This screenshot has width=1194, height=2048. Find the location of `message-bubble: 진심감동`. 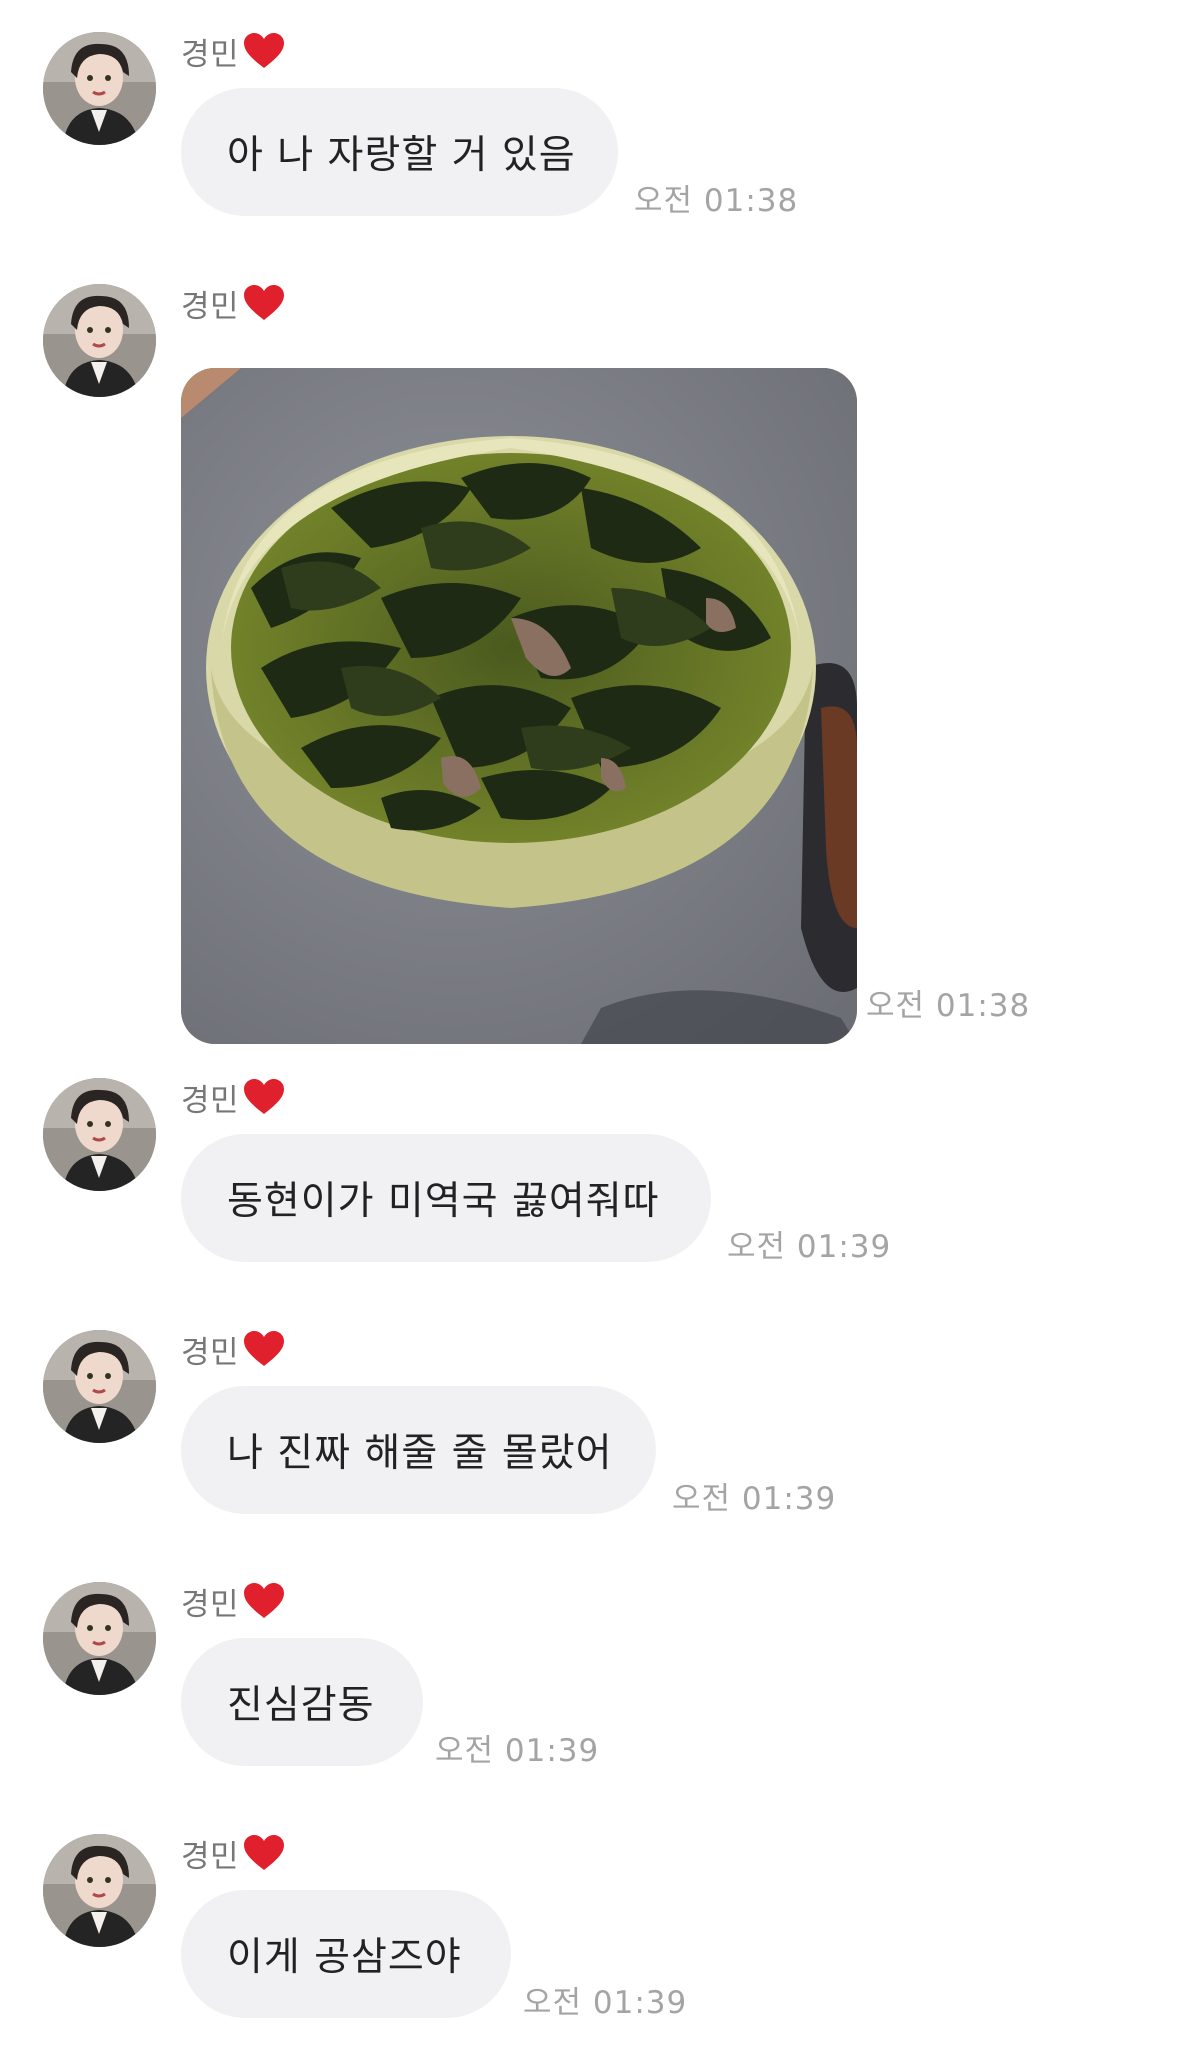

message-bubble: 진심감동 is located at coordinates (302, 1702).